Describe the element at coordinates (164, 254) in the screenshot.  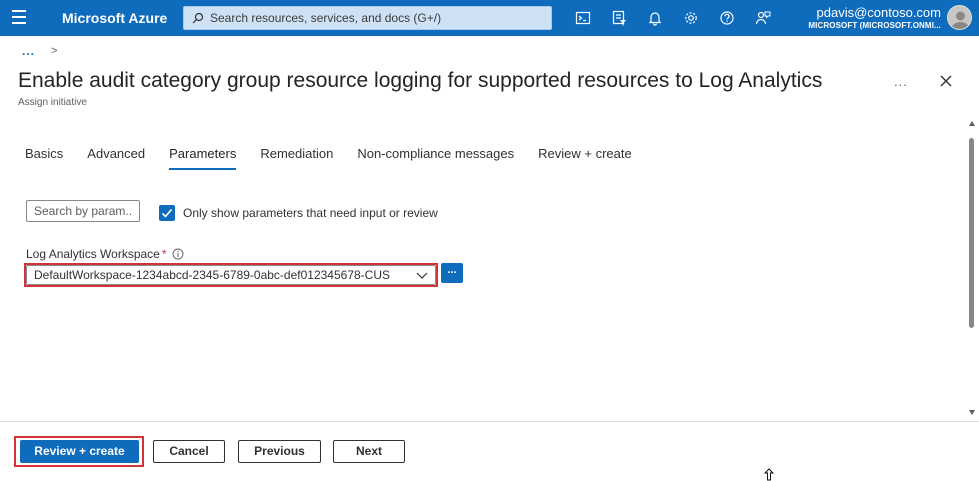
I see `required-marker: *` at that location.